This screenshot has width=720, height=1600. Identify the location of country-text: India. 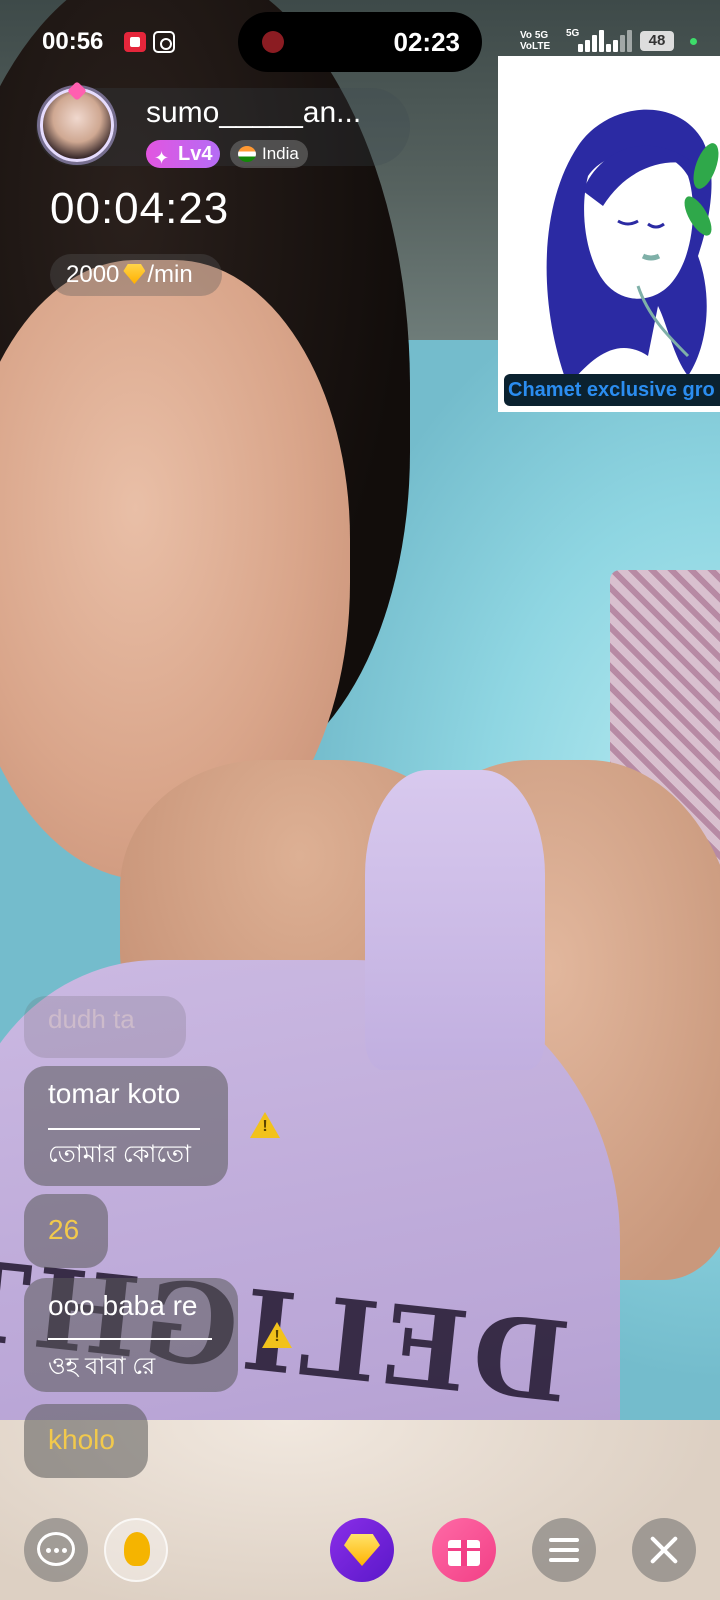
(280, 153).